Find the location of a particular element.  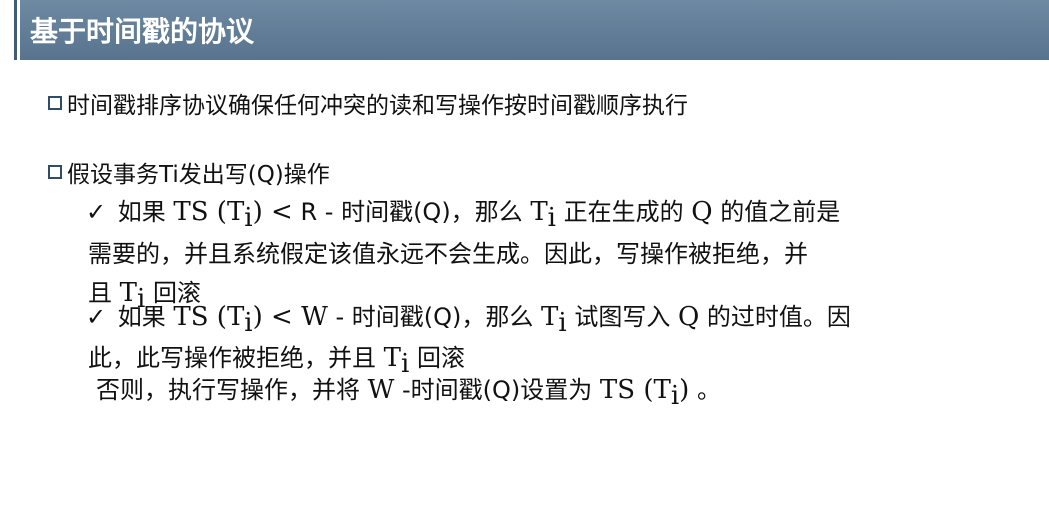

title-accent-bar is located at coordinates (10, 30).